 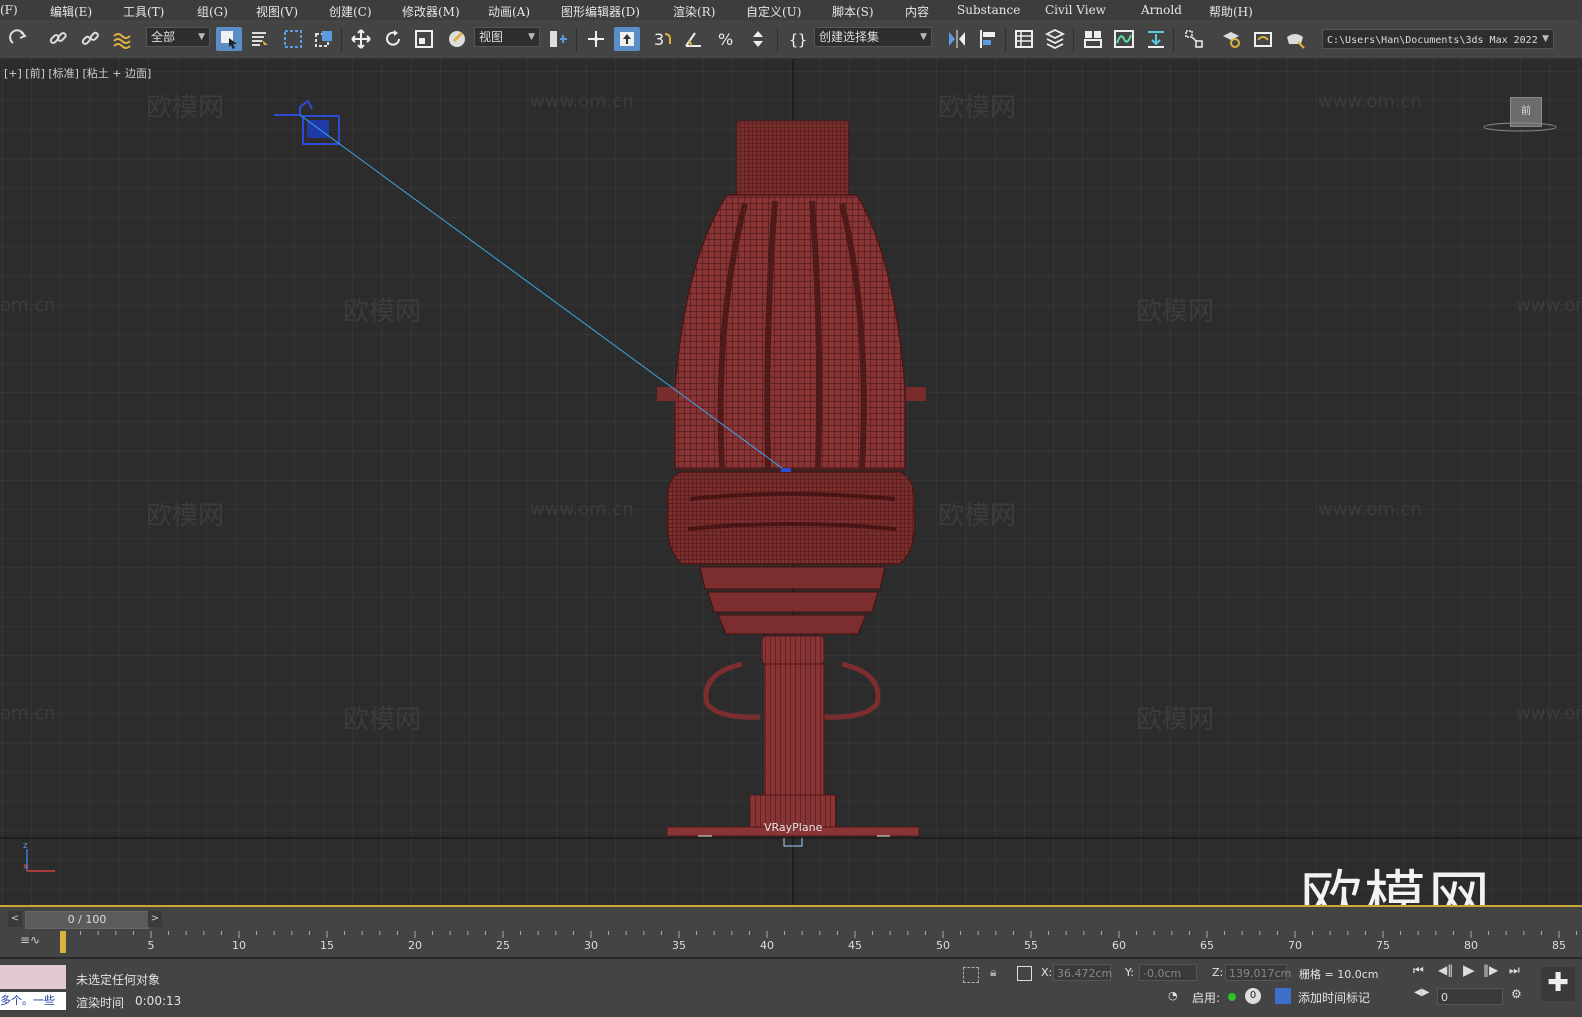 I want to click on edit-named-selection-icon: {}, so click(x=798, y=39).